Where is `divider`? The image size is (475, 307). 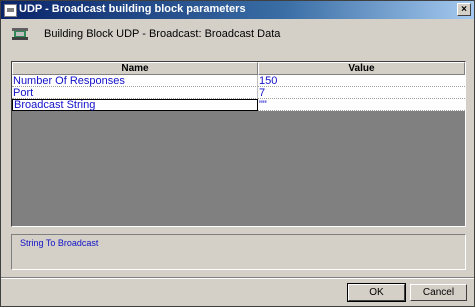 divider is located at coordinates (237, 278).